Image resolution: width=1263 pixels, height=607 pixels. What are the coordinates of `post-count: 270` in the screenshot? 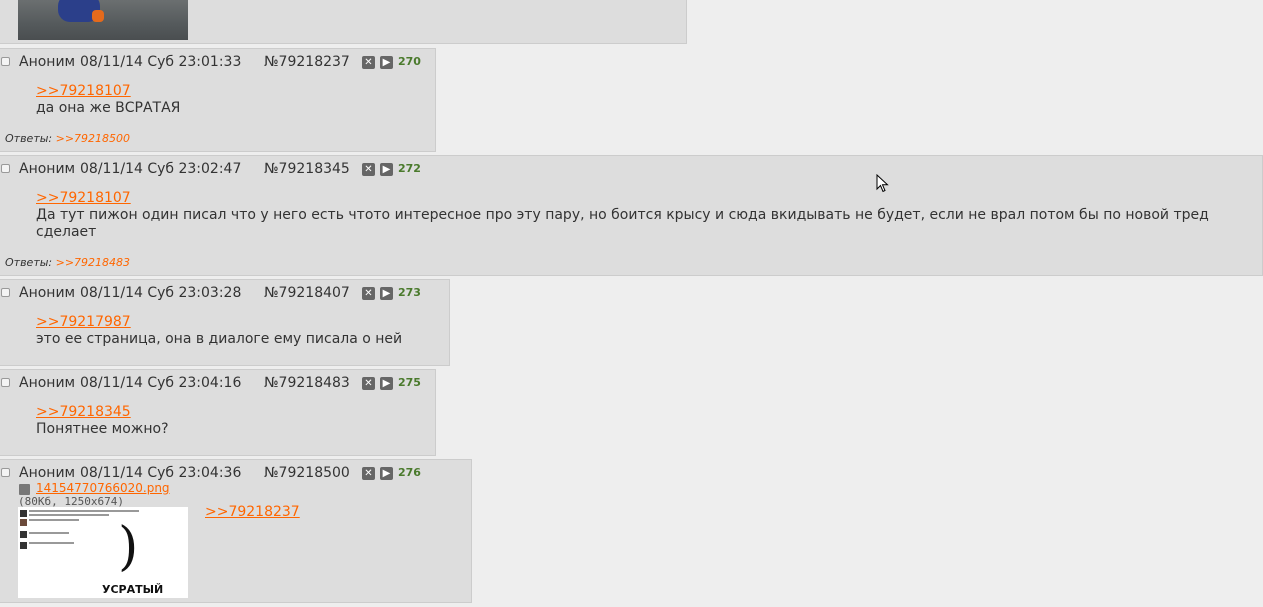 It's located at (409, 61).